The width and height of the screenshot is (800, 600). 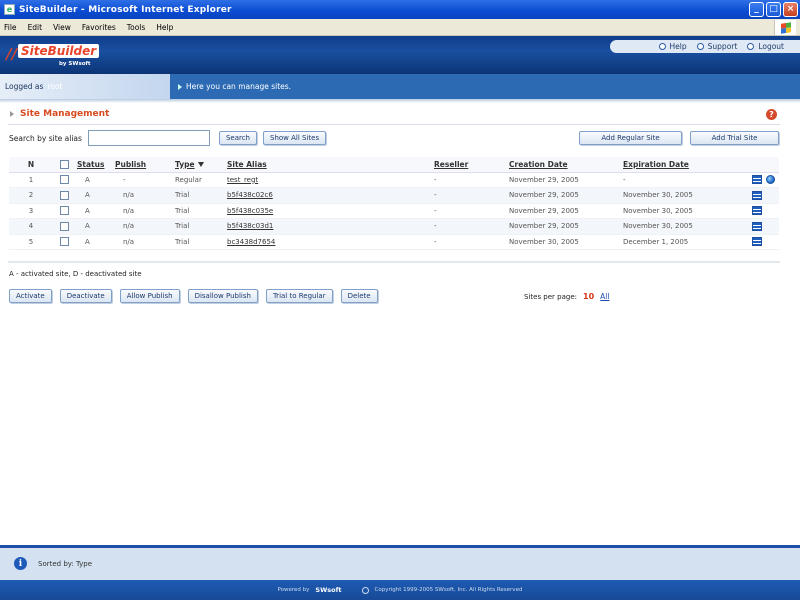 What do you see at coordinates (365, 590) in the screenshot?
I see `copyright-icon` at bounding box center [365, 590].